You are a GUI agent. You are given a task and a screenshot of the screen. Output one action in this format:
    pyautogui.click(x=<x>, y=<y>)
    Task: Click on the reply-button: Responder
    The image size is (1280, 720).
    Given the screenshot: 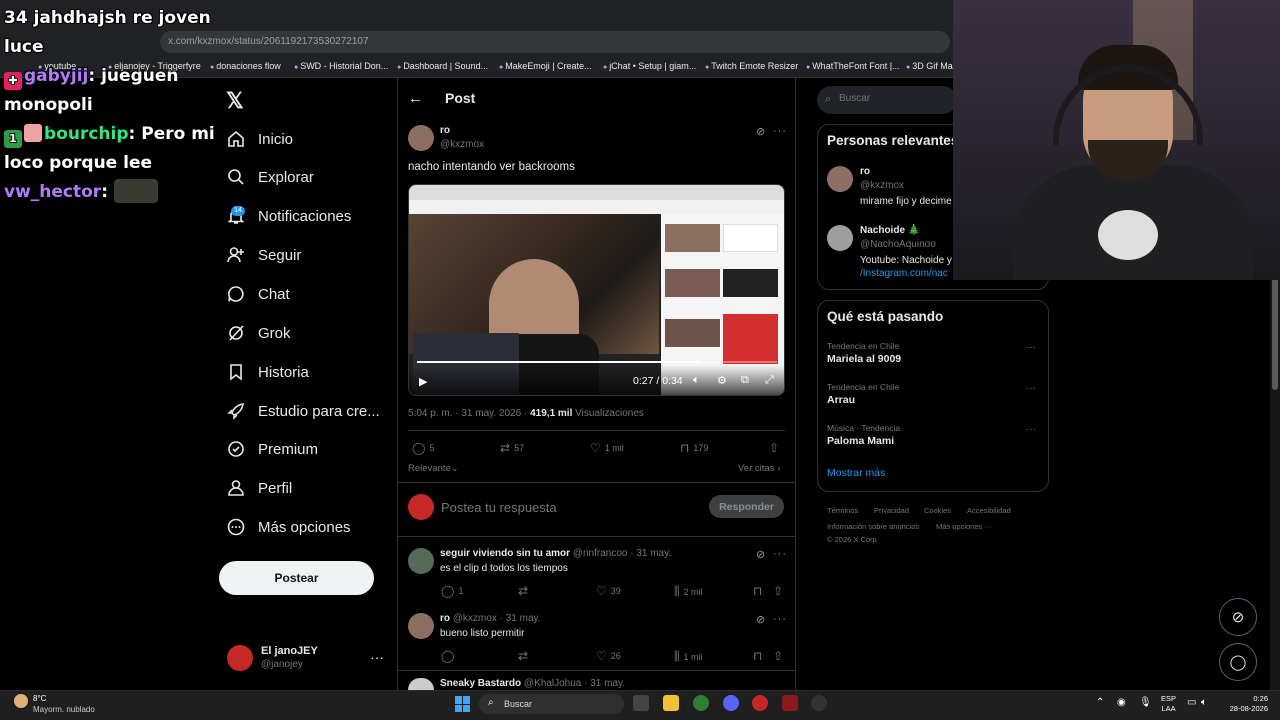 What is the action you would take?
    pyautogui.click(x=746, y=506)
    